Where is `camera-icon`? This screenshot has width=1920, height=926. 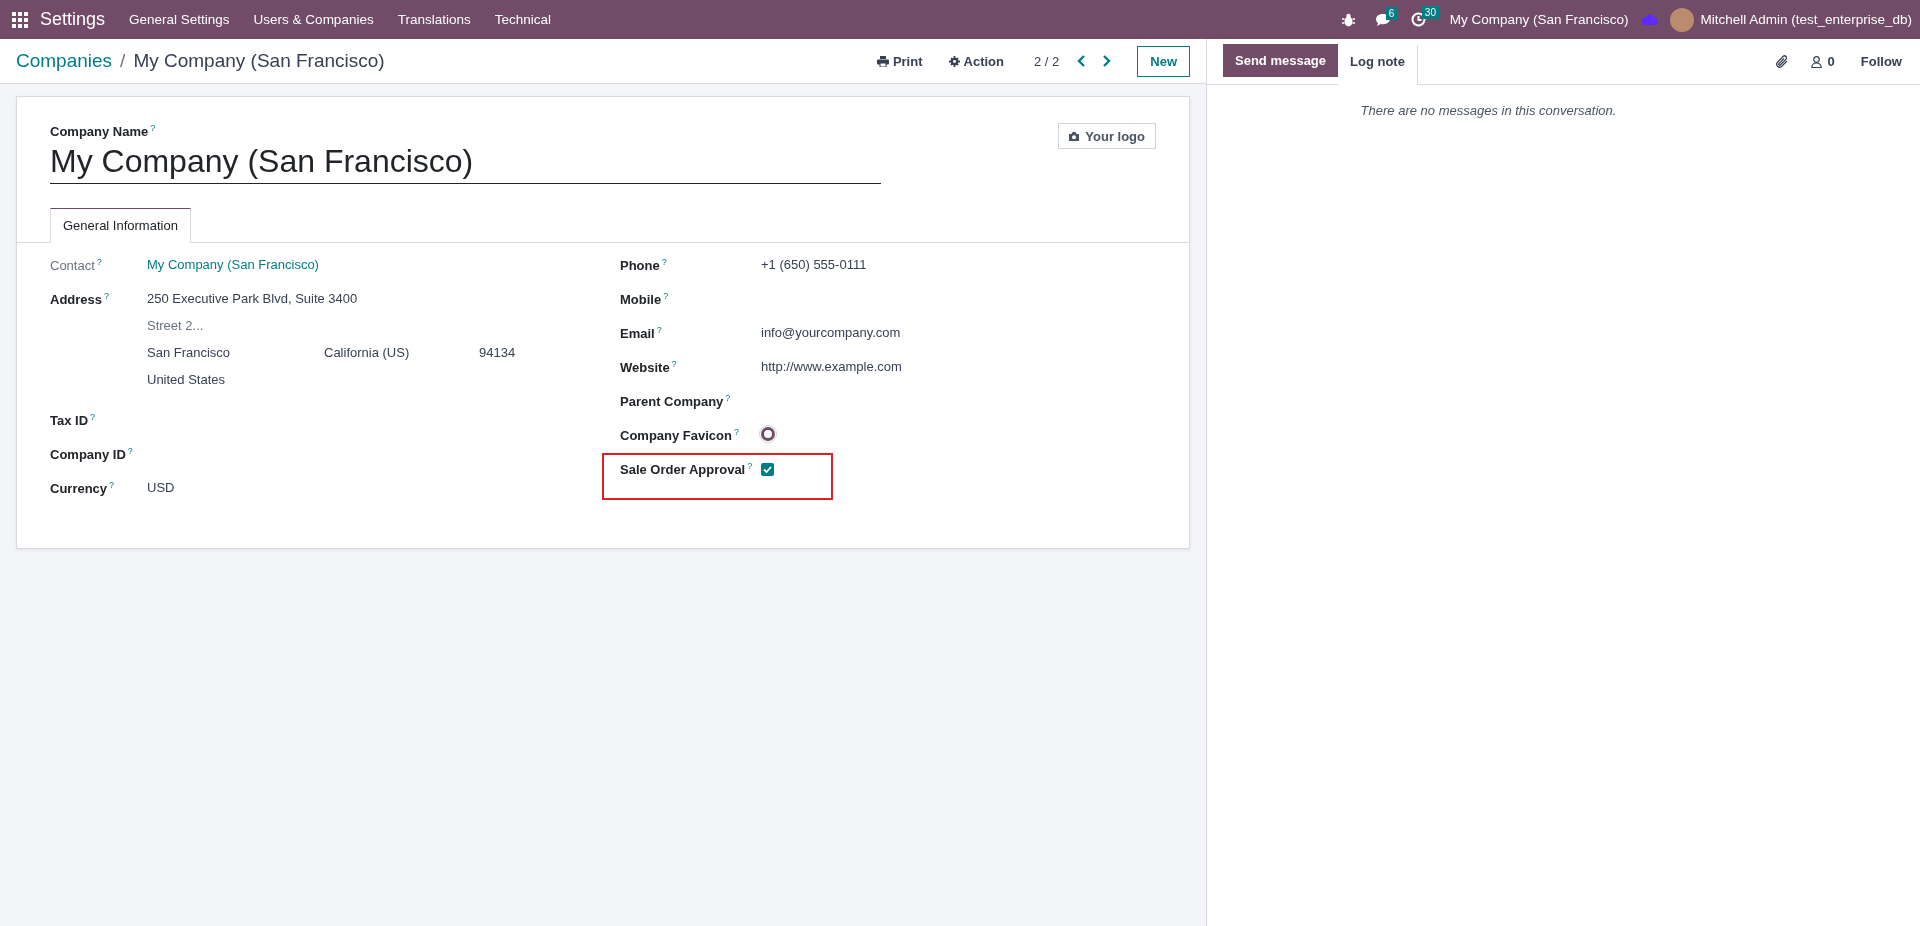
camera-icon is located at coordinates (1074, 136).